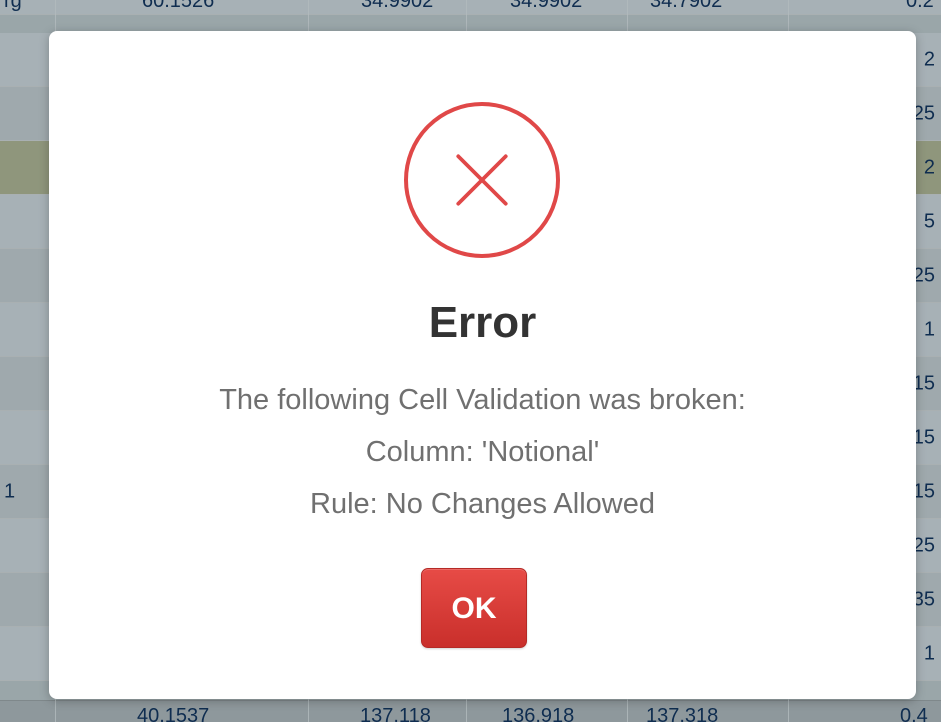 The width and height of the screenshot is (941, 722). Describe the element at coordinates (10, 491) in the screenshot. I see `left-edge-marker: 1` at that location.